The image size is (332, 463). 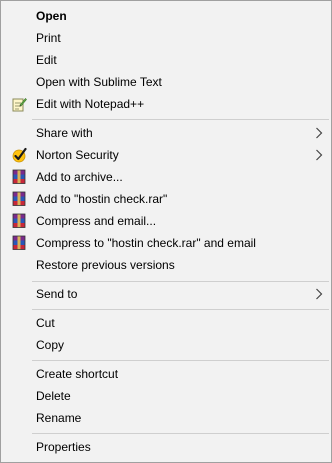 I want to click on menu-item-label: Create shortcut, so click(x=77, y=374).